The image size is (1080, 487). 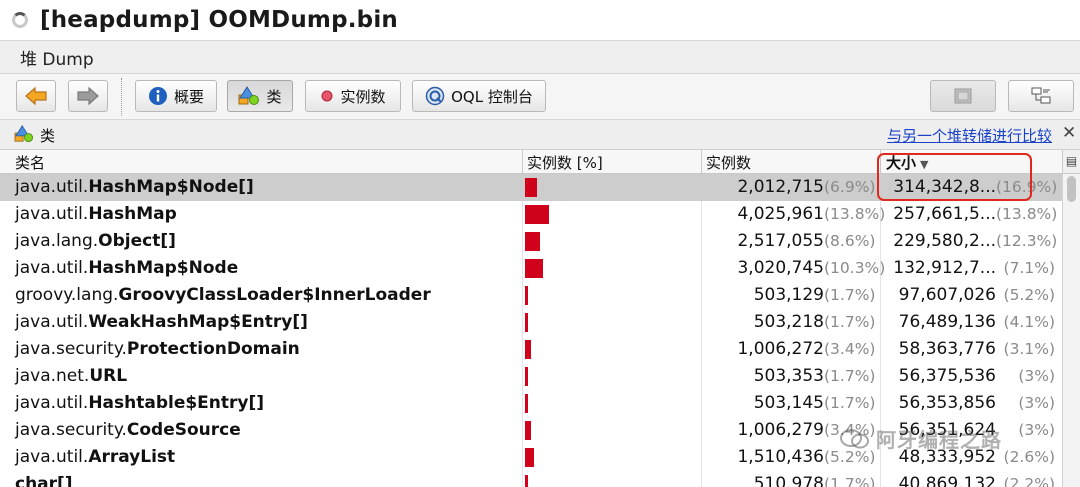 What do you see at coordinates (95, 241) in the screenshot?
I see `class-name-cell: java.lang.Object[]` at bounding box center [95, 241].